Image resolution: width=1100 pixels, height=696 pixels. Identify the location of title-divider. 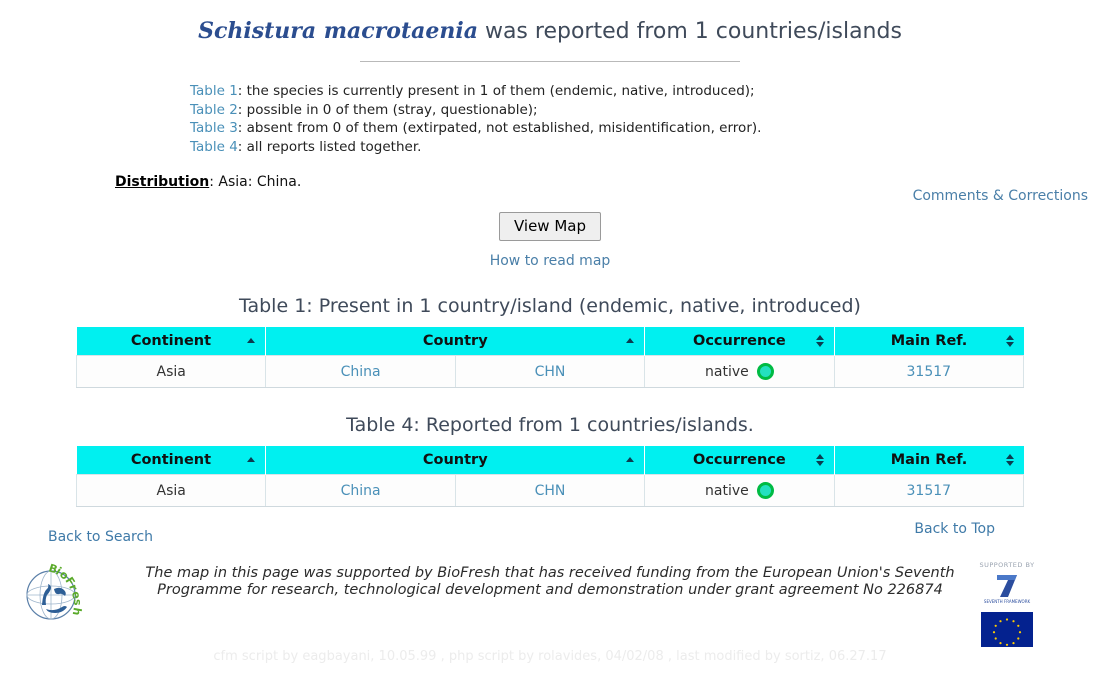
(550, 61).